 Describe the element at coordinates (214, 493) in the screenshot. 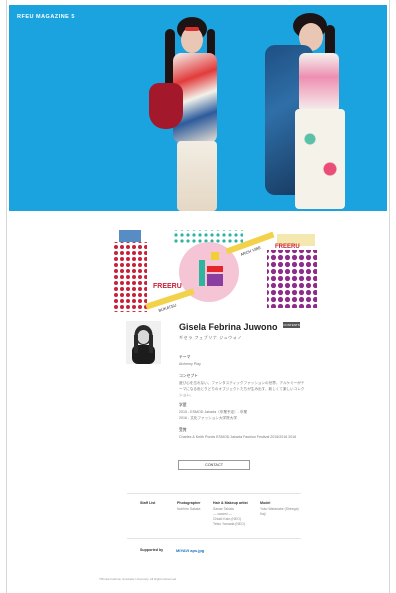

I see `divider-top` at that location.